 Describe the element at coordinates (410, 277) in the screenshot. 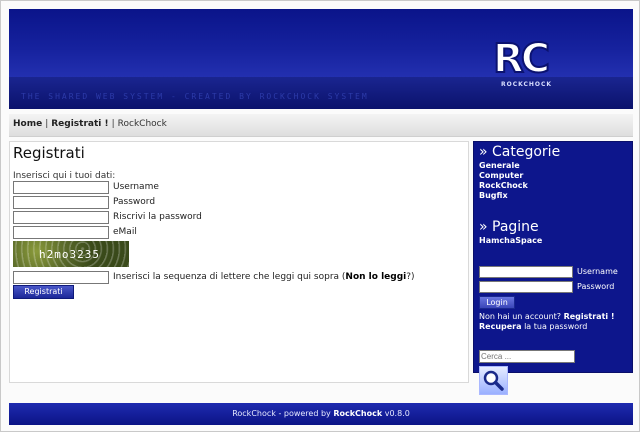

I see `captcha-prompt-end: ?)` at that location.